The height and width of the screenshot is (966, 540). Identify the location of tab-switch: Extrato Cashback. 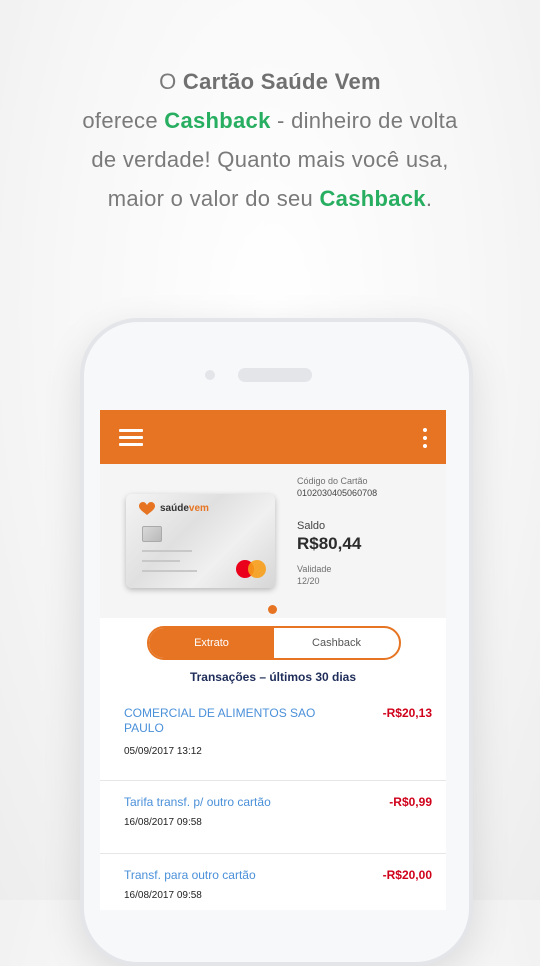
(274, 643).